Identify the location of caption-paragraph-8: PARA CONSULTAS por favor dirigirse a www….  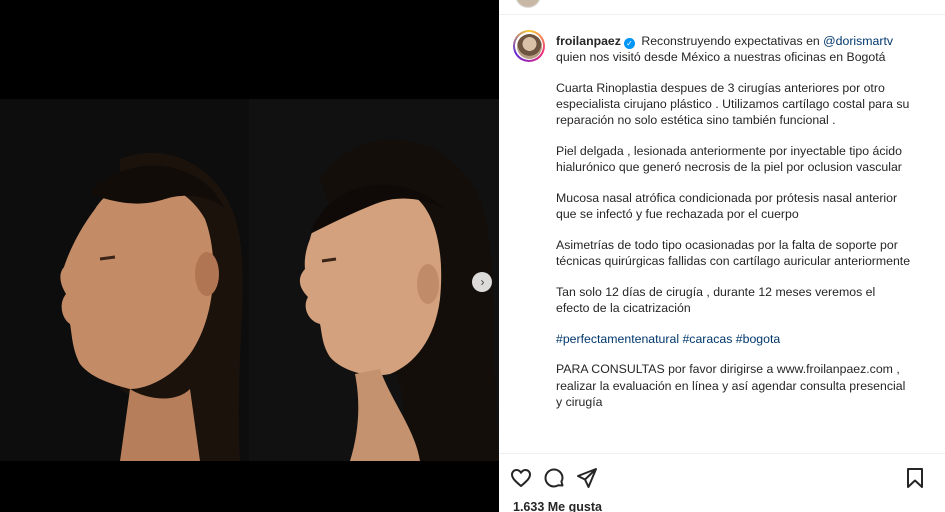
(731, 385).